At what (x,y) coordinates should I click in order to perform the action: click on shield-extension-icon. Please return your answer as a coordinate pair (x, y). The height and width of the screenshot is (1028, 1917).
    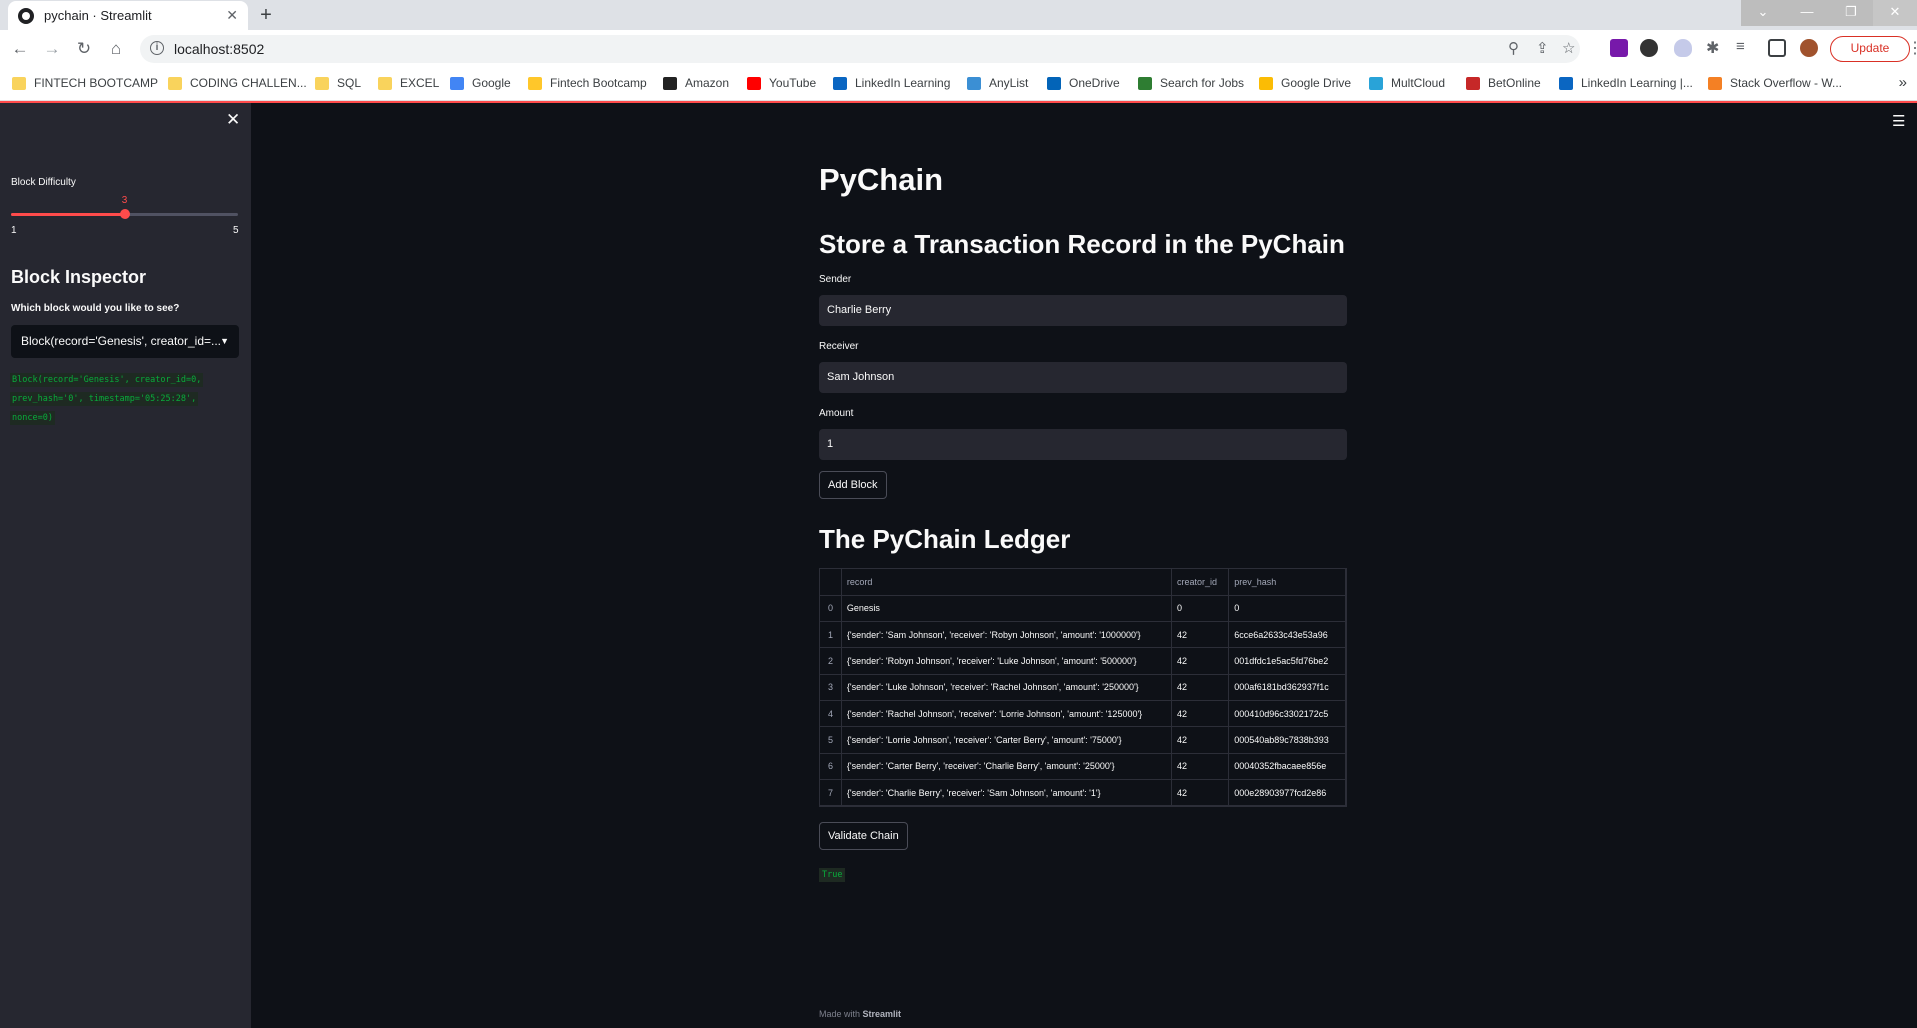
    Looking at the image, I should click on (1683, 48).